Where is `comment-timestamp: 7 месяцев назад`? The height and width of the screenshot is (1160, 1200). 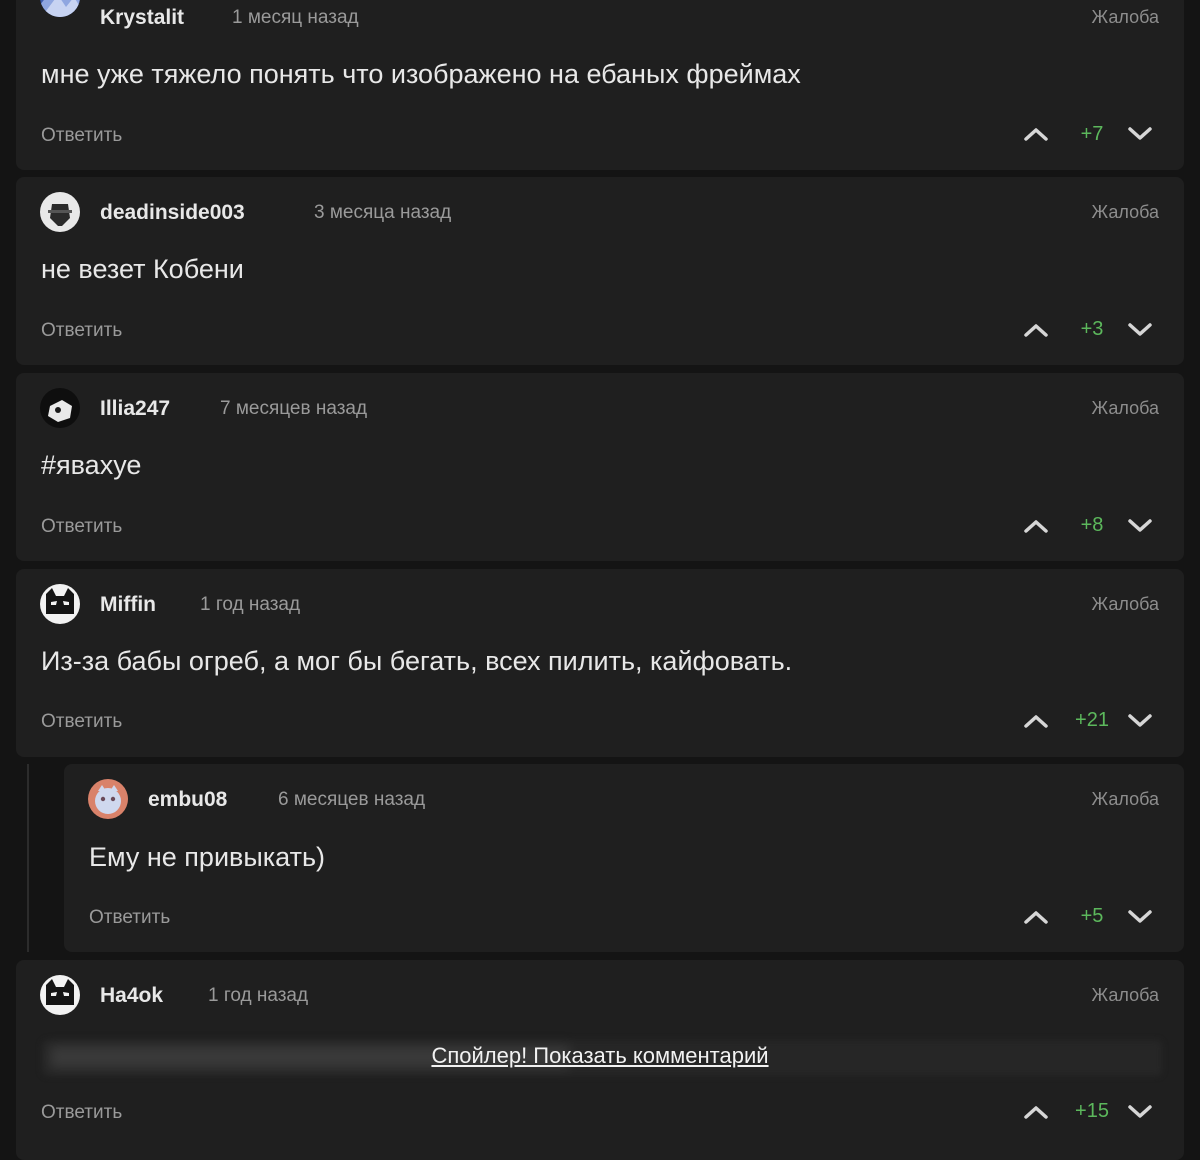 comment-timestamp: 7 месяцев назад is located at coordinates (294, 408).